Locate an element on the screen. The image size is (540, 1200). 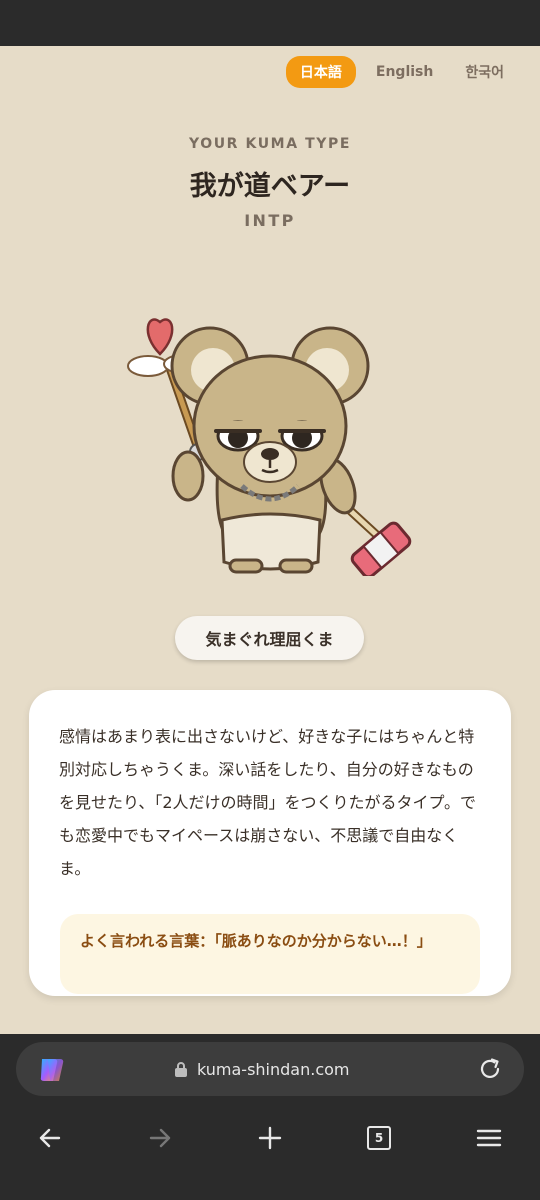
language-switcher: 日本語 English 한국어 is located at coordinates (400, 72).